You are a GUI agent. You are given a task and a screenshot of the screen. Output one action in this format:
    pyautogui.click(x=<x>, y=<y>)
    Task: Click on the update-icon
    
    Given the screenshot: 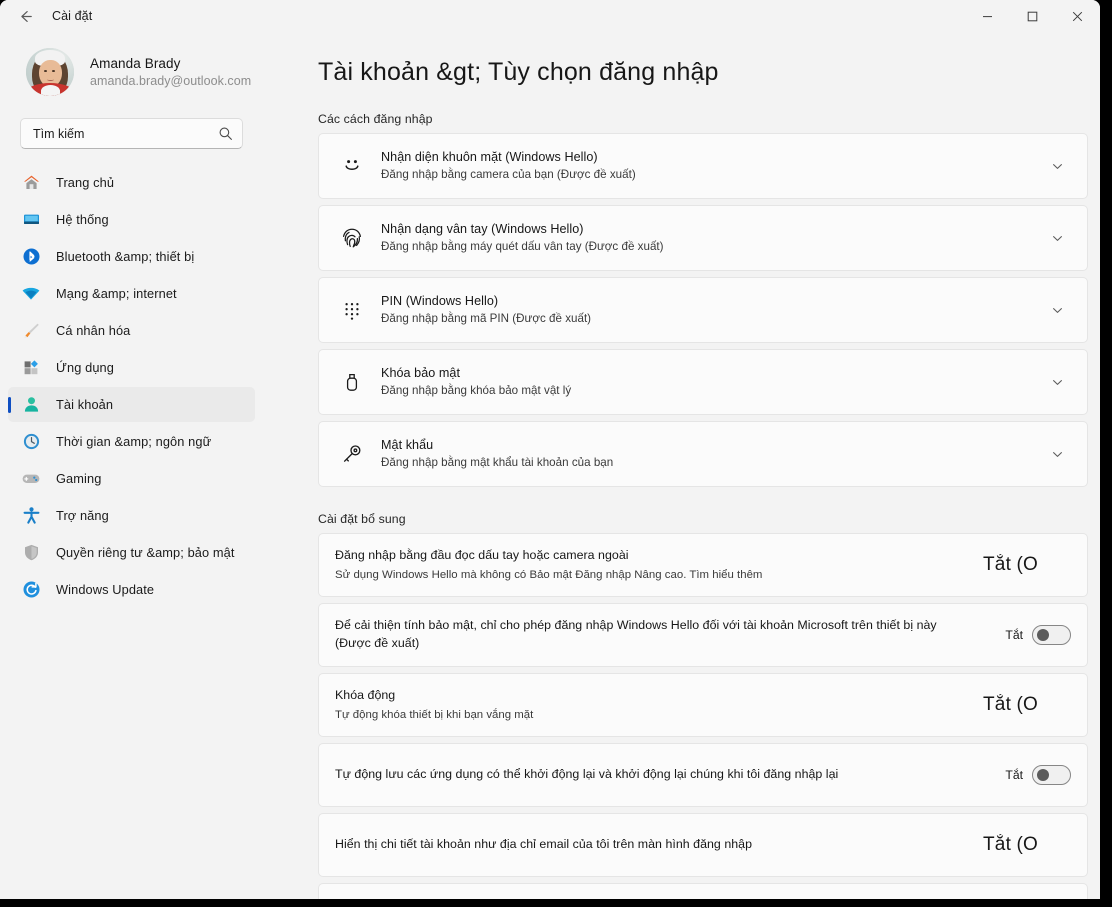 What is the action you would take?
    pyautogui.click(x=31, y=590)
    